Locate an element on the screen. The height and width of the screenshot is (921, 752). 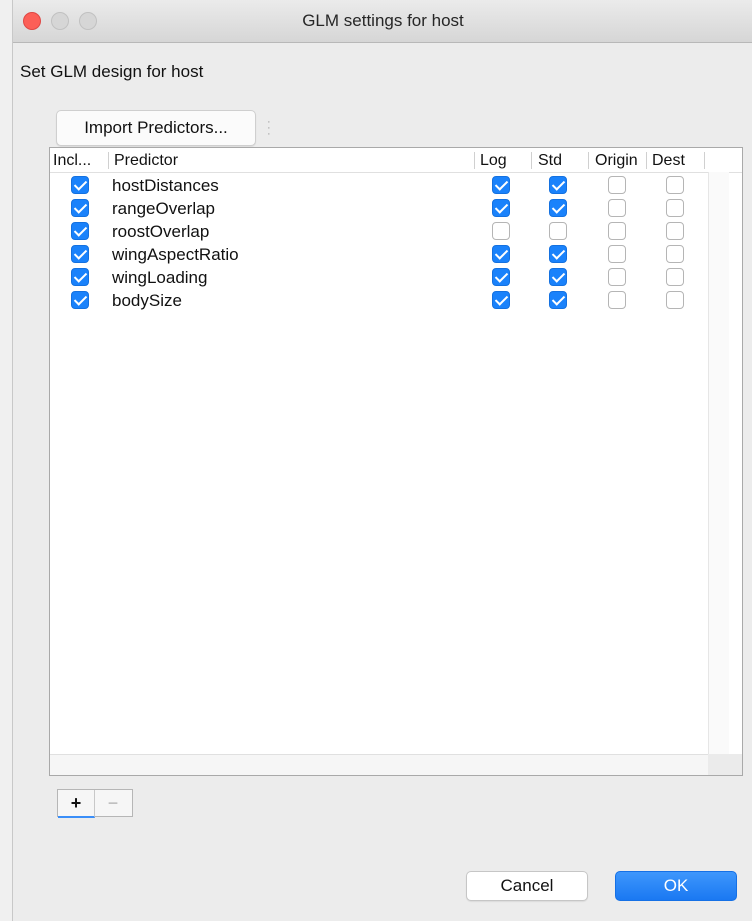
predictor-name: bodySize is located at coordinates (147, 300).